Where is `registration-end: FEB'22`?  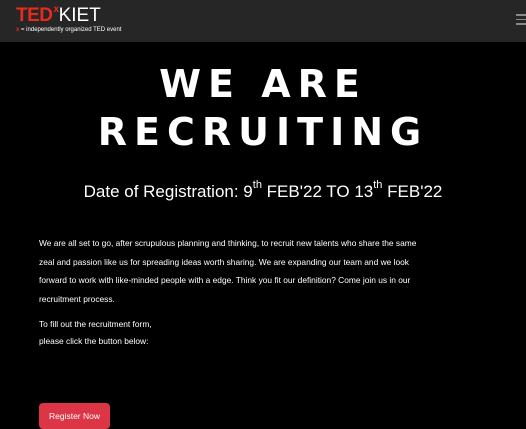
registration-end: FEB'22 is located at coordinates (412, 191).